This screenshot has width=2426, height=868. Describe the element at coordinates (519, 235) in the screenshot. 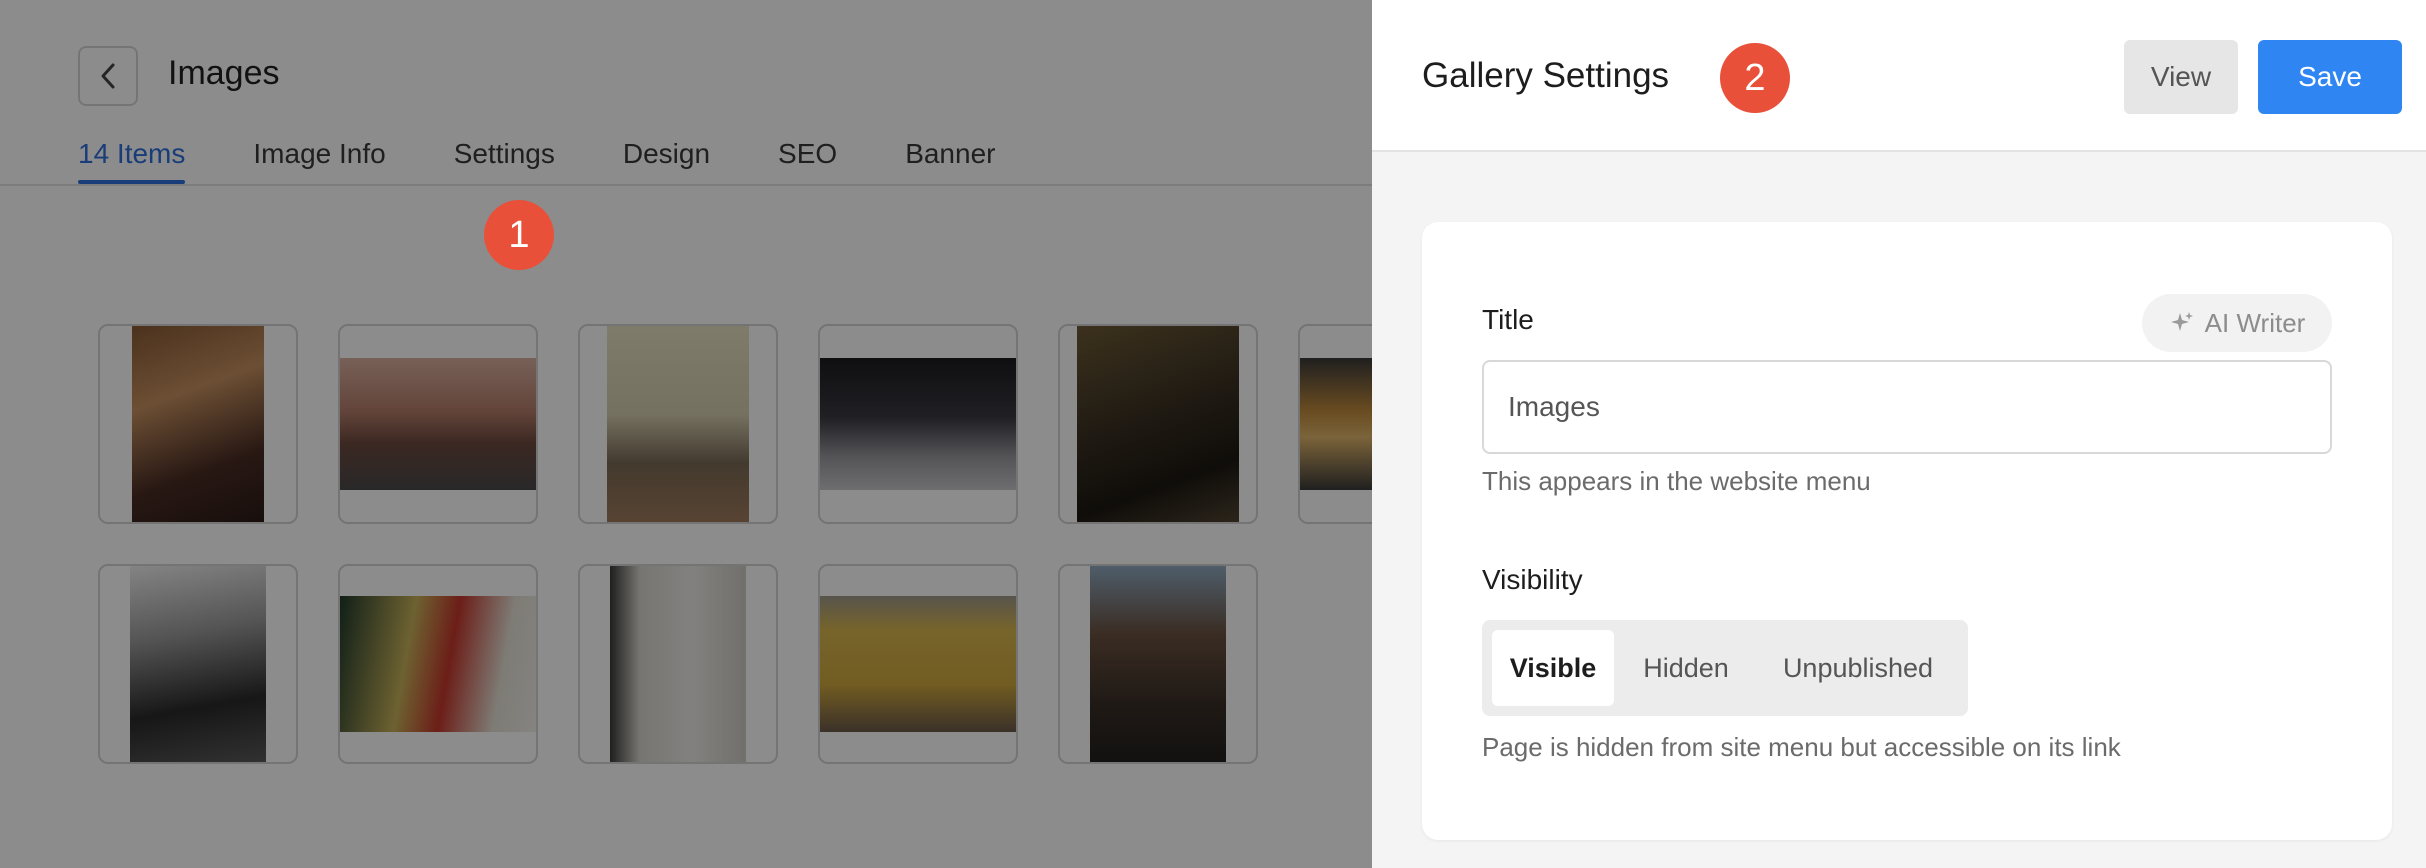

I see `step-marker-1: 1` at that location.